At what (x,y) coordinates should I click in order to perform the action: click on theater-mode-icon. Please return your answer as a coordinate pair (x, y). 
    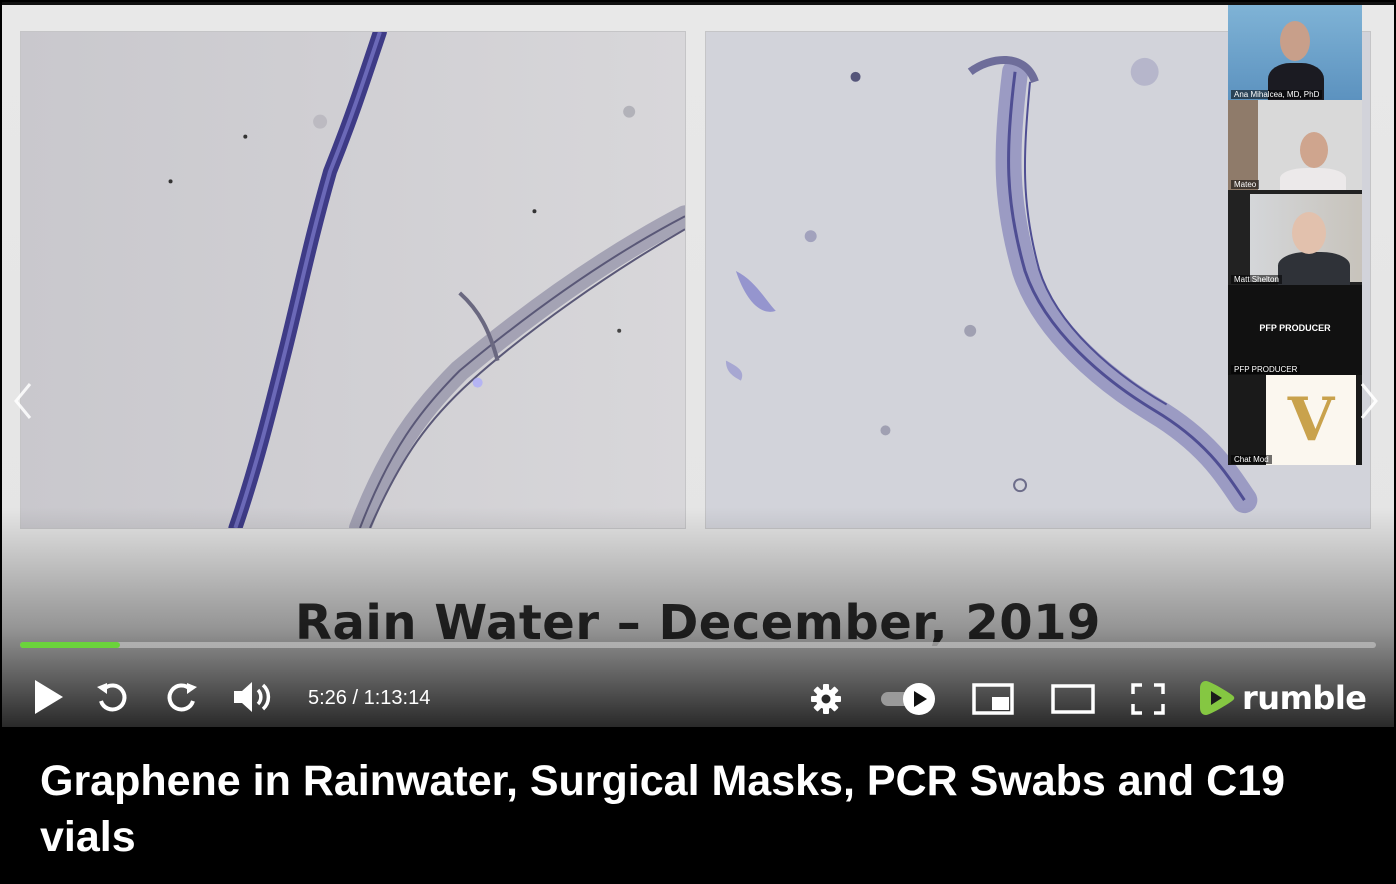
    Looking at the image, I should click on (1073, 699).